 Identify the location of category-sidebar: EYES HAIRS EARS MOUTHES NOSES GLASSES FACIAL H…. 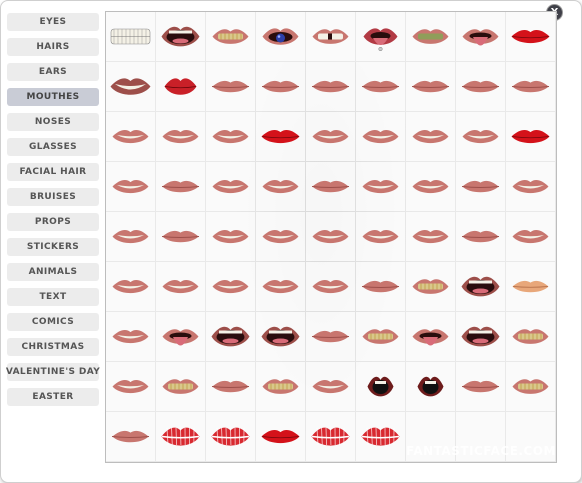
(53, 213).